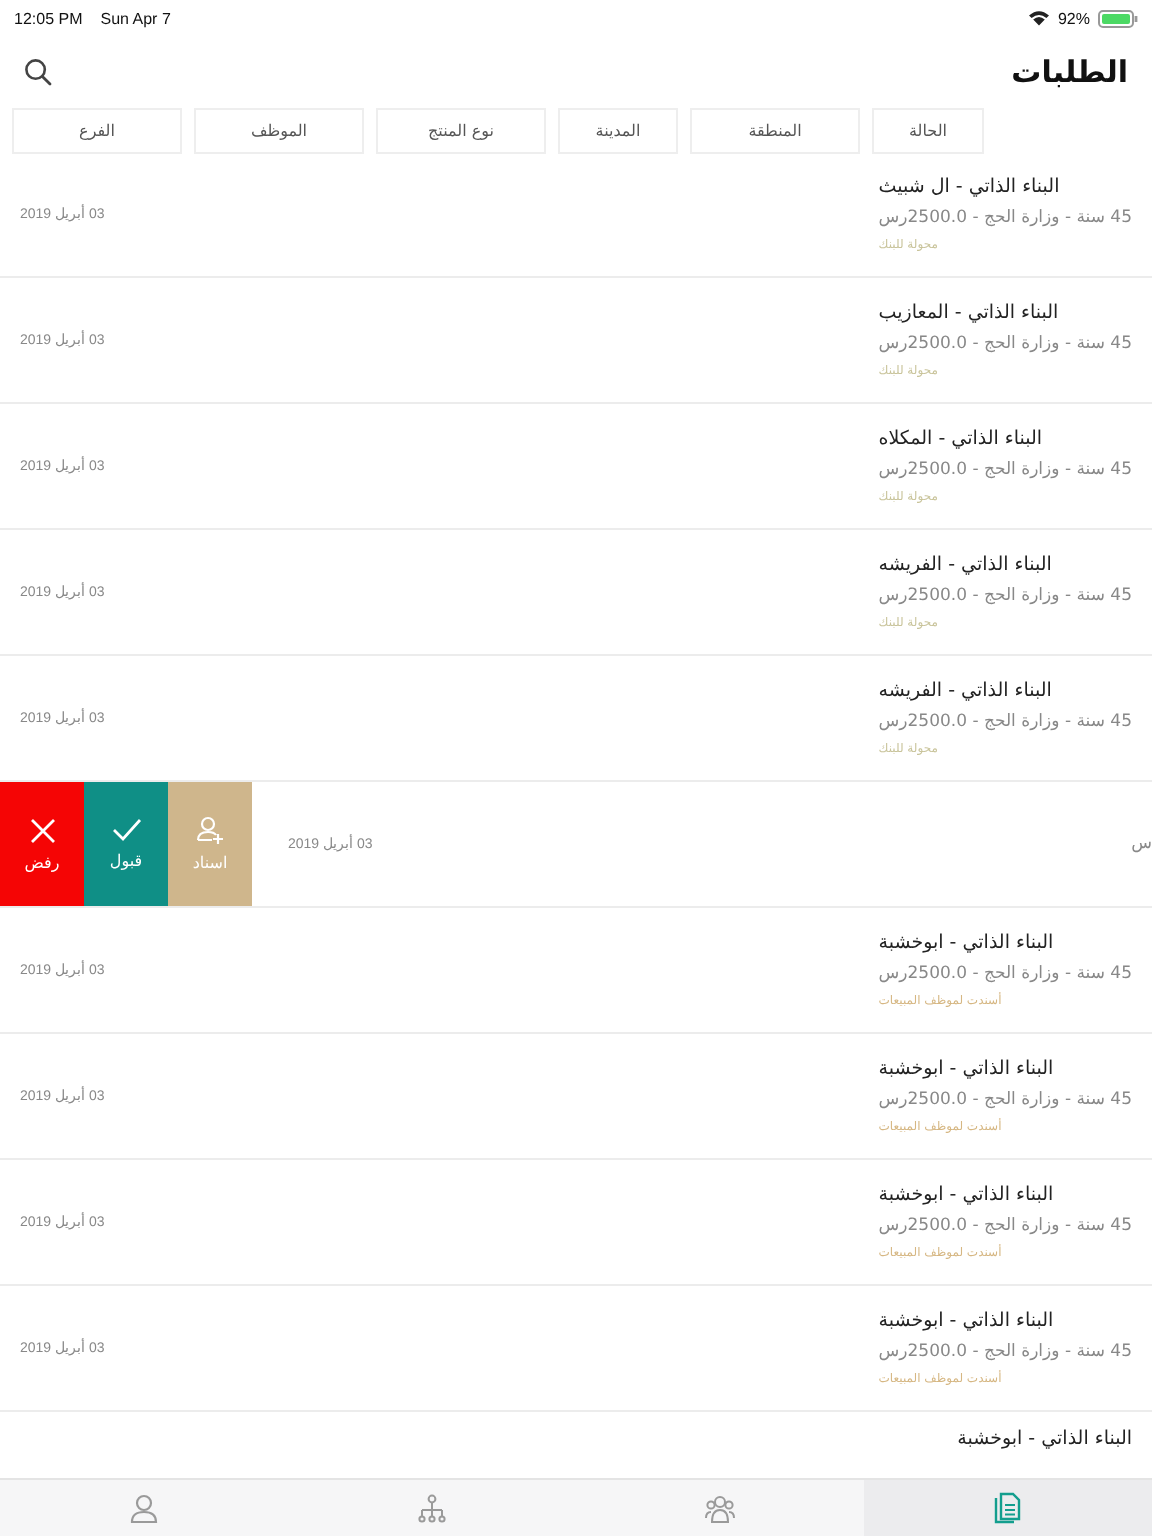 The width and height of the screenshot is (1152, 1536). What do you see at coordinates (135, 18) in the screenshot?
I see `status-date: Sun Apr 7` at bounding box center [135, 18].